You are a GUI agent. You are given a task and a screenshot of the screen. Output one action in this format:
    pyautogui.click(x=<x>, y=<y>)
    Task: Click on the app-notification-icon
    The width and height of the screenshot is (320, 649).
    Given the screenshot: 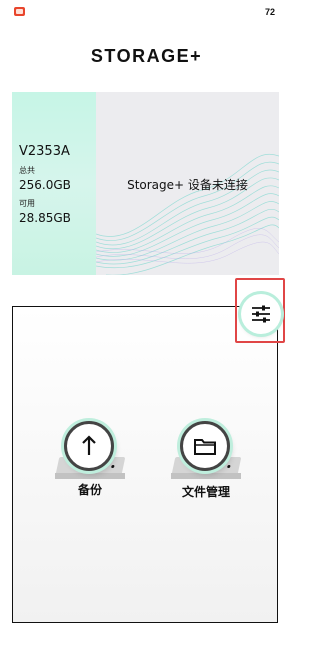 What is the action you would take?
    pyautogui.click(x=19, y=11)
    